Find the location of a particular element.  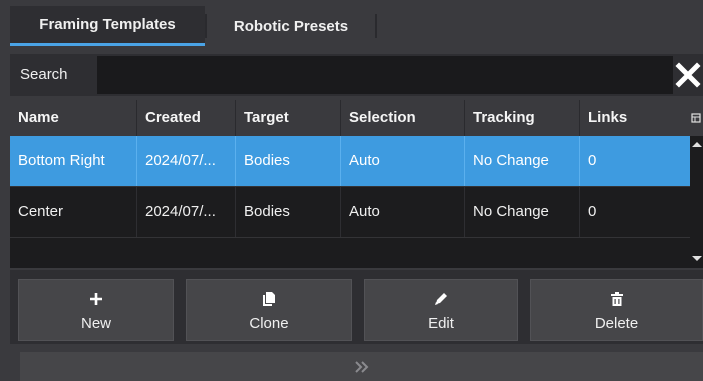

trash-icon is located at coordinates (616, 299).